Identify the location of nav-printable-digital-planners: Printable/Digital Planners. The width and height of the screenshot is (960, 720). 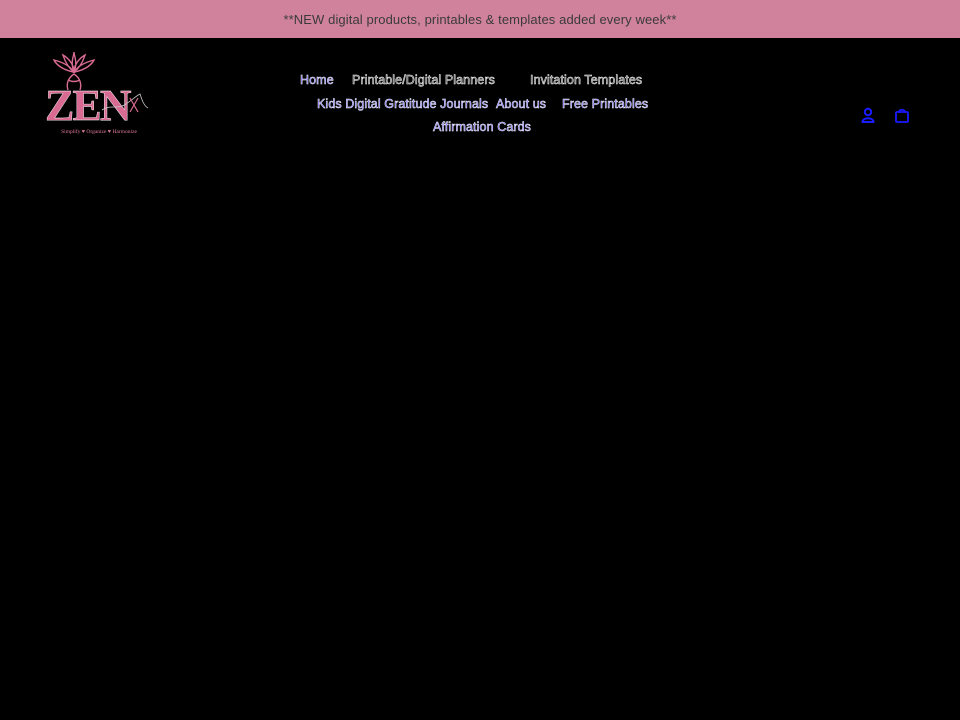
(423, 80).